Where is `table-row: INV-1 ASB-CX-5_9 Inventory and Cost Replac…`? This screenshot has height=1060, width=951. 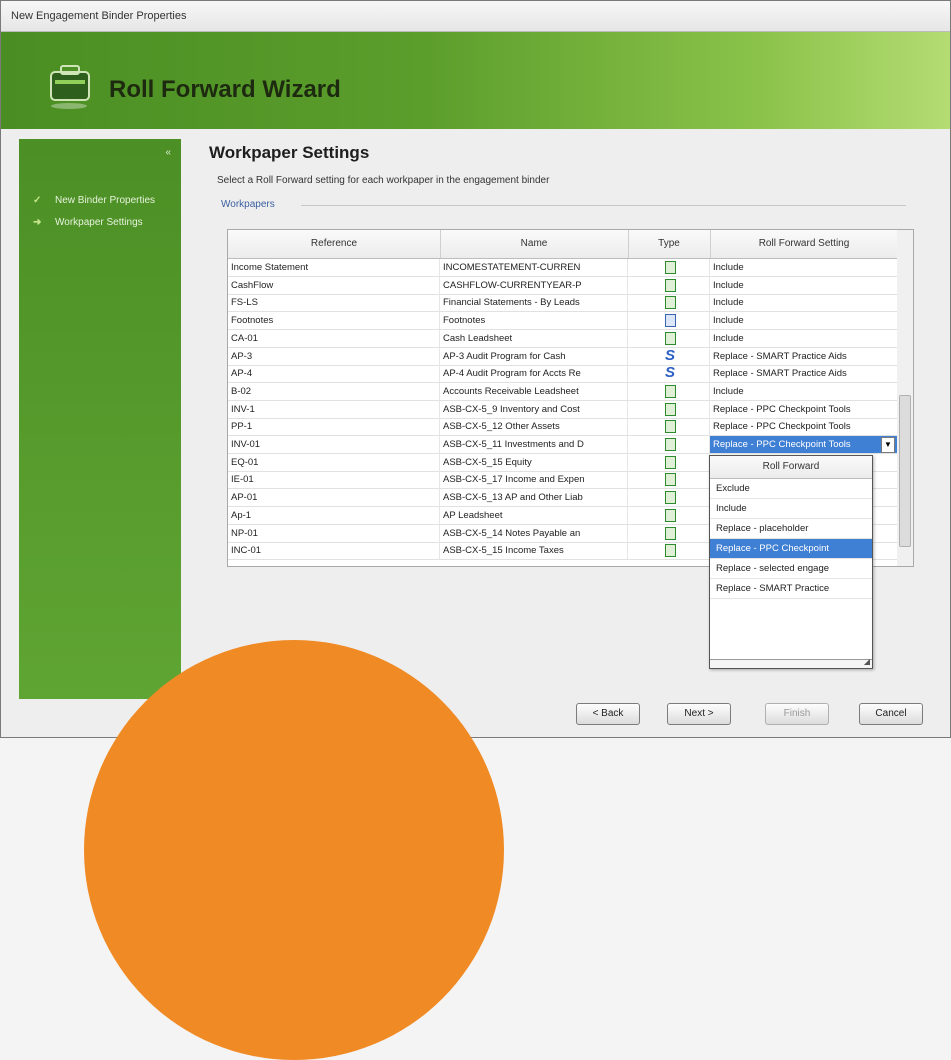 table-row: INV-1 ASB-CX-5_9 Inventory and Cost Replac… is located at coordinates (563, 409).